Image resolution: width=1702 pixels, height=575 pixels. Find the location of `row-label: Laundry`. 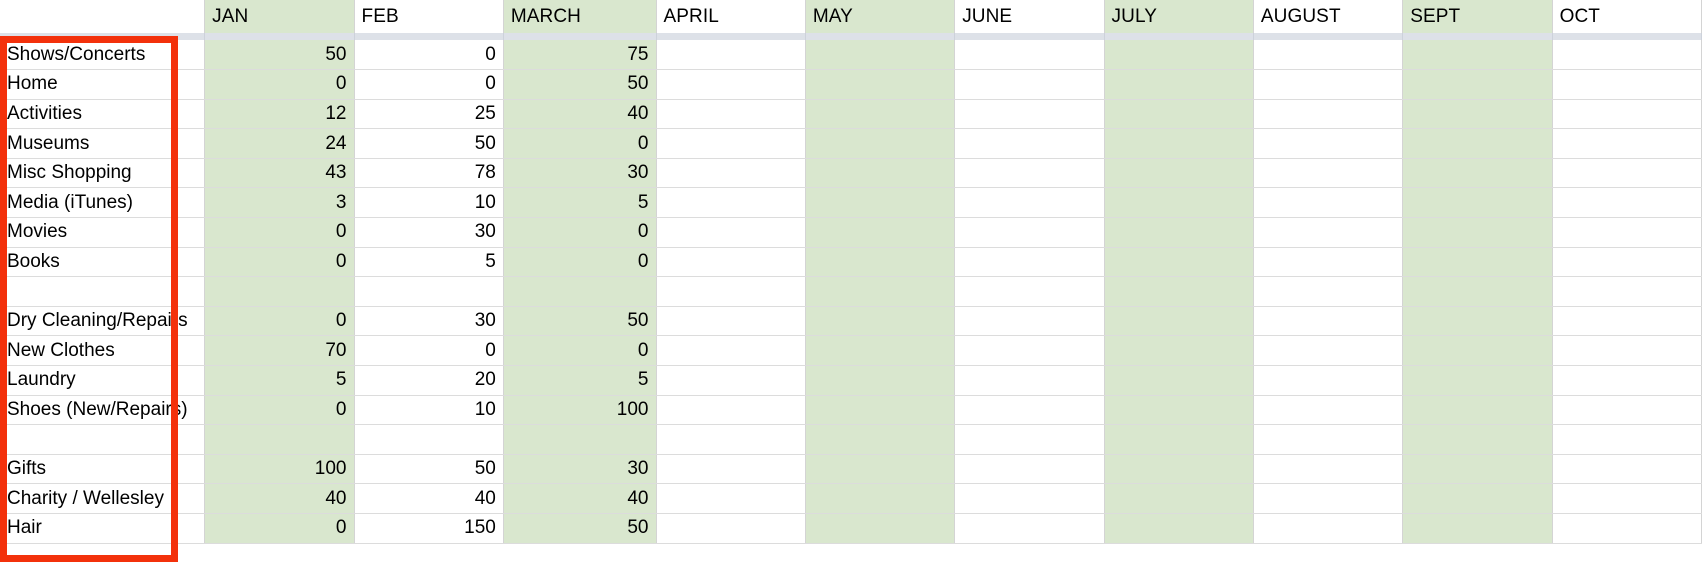

row-label: Laundry is located at coordinates (103, 380).